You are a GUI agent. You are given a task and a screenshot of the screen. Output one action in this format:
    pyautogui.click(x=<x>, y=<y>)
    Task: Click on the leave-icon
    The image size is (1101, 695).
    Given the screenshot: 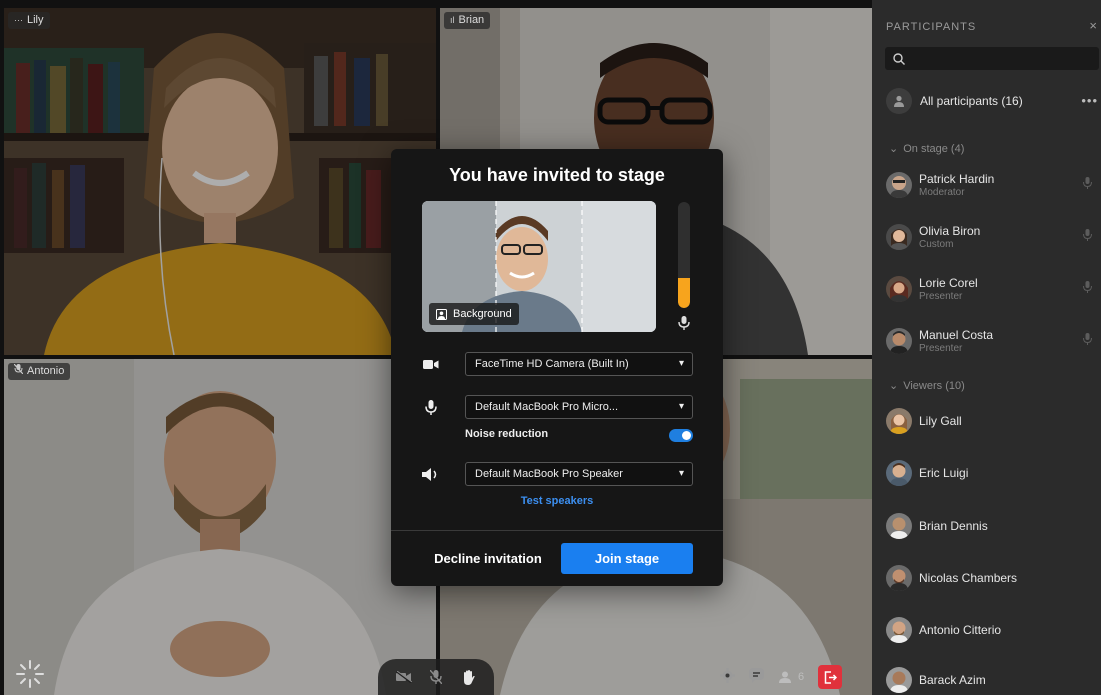 What is the action you would take?
    pyautogui.click(x=830, y=677)
    